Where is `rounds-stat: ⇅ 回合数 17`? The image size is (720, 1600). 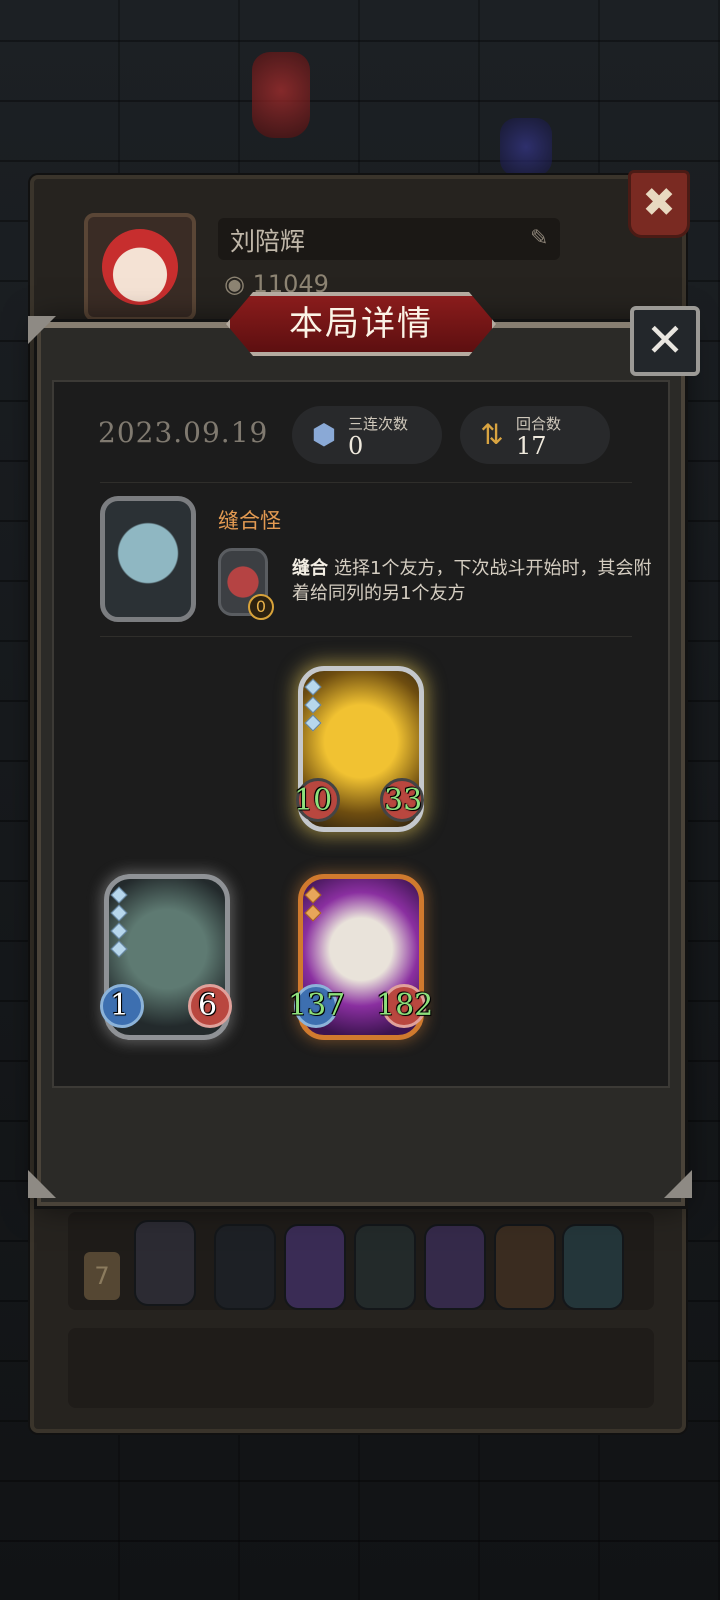 rounds-stat: ⇅ 回合数 17 is located at coordinates (535, 435).